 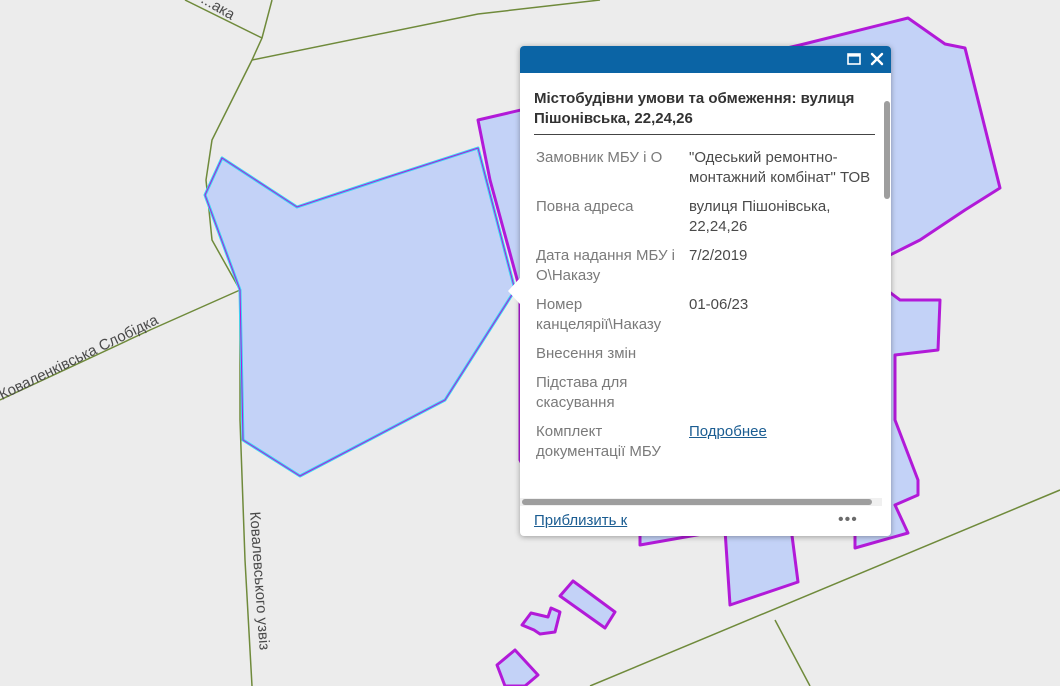 What do you see at coordinates (599, 314) in the screenshot?
I see `attribute-key: Номер канцелярії\Наказу` at bounding box center [599, 314].